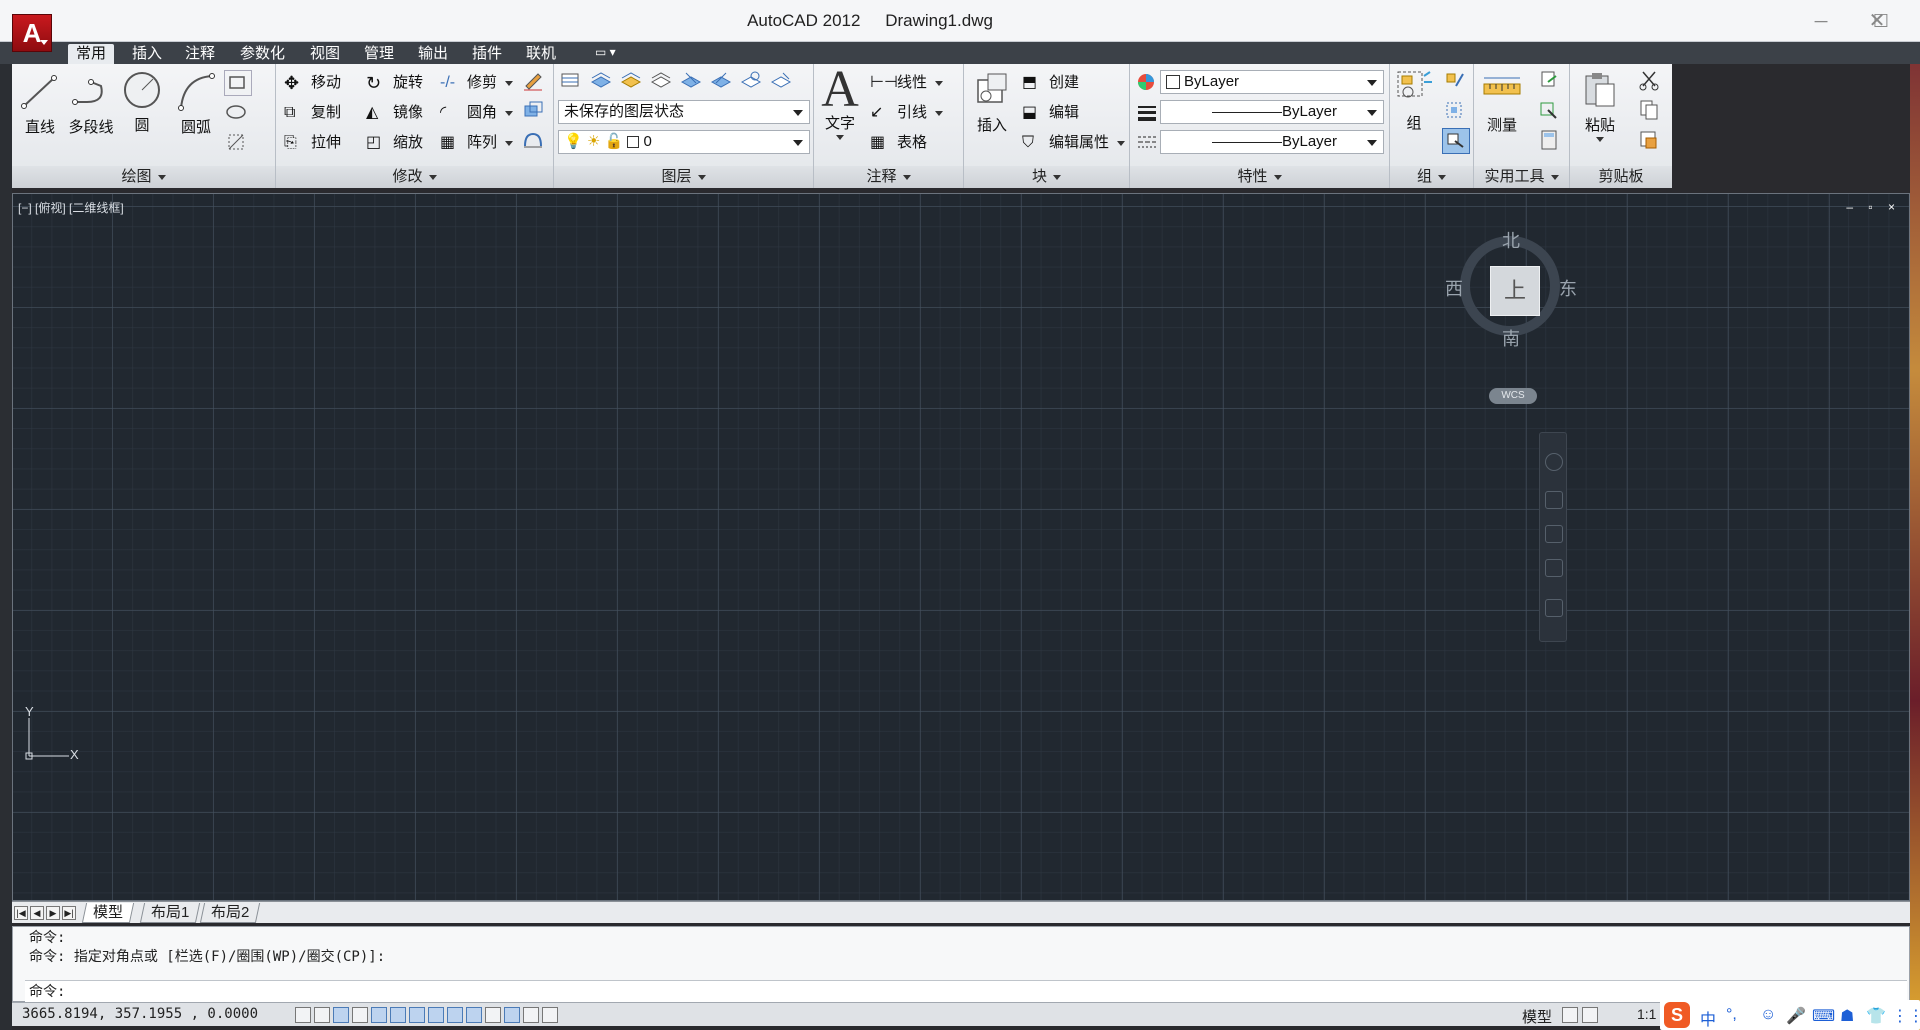 The height and width of the screenshot is (1030, 1920). I want to click on pan-icon, so click(1554, 500).